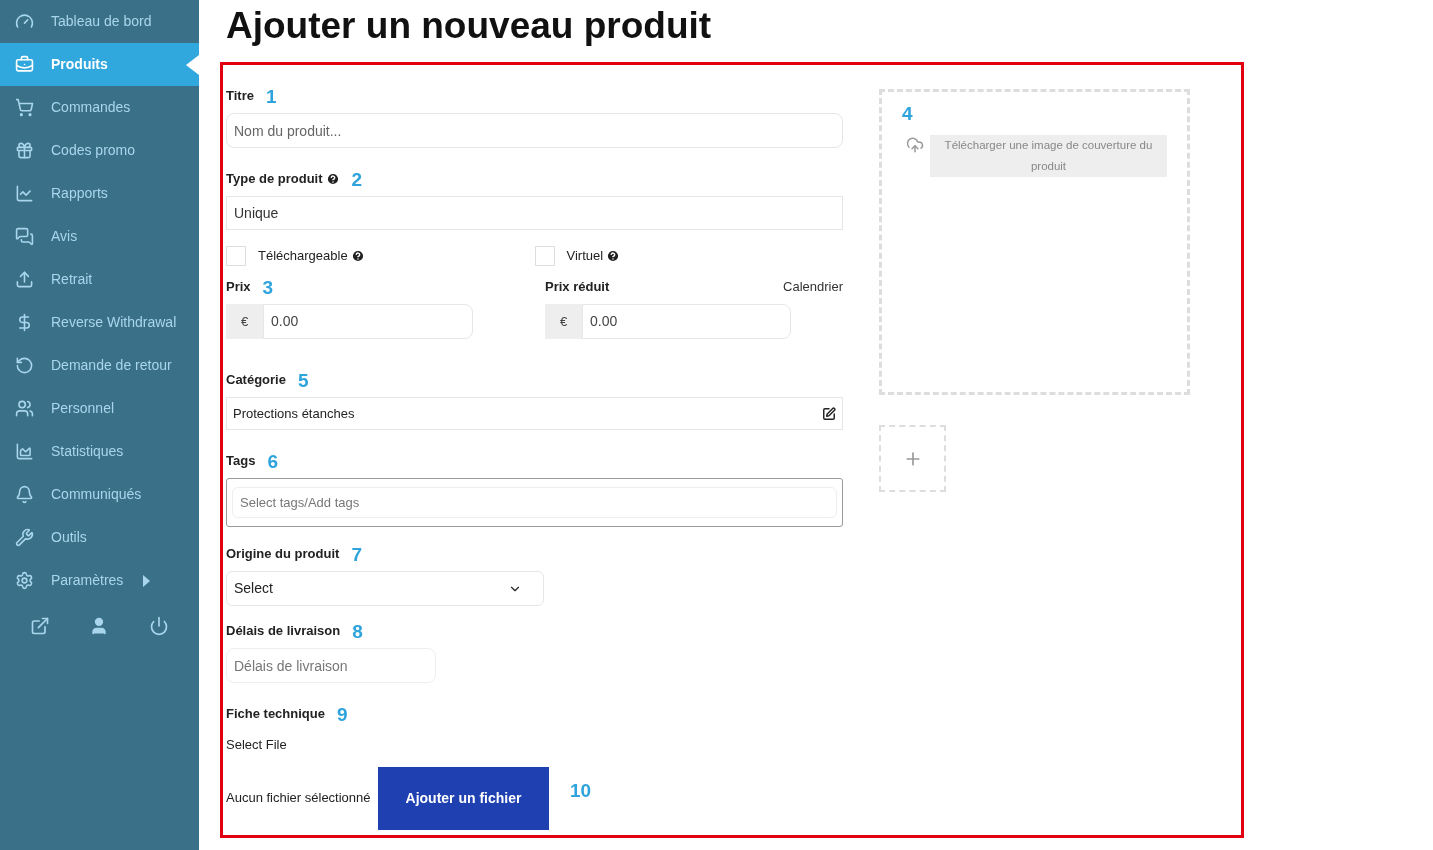  I want to click on delivery-field: Délais de livraison, so click(331, 665).